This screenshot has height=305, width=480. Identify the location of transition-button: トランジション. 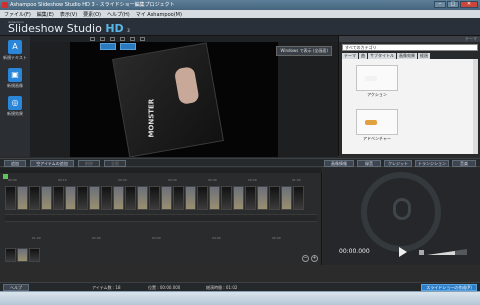
(432, 163).